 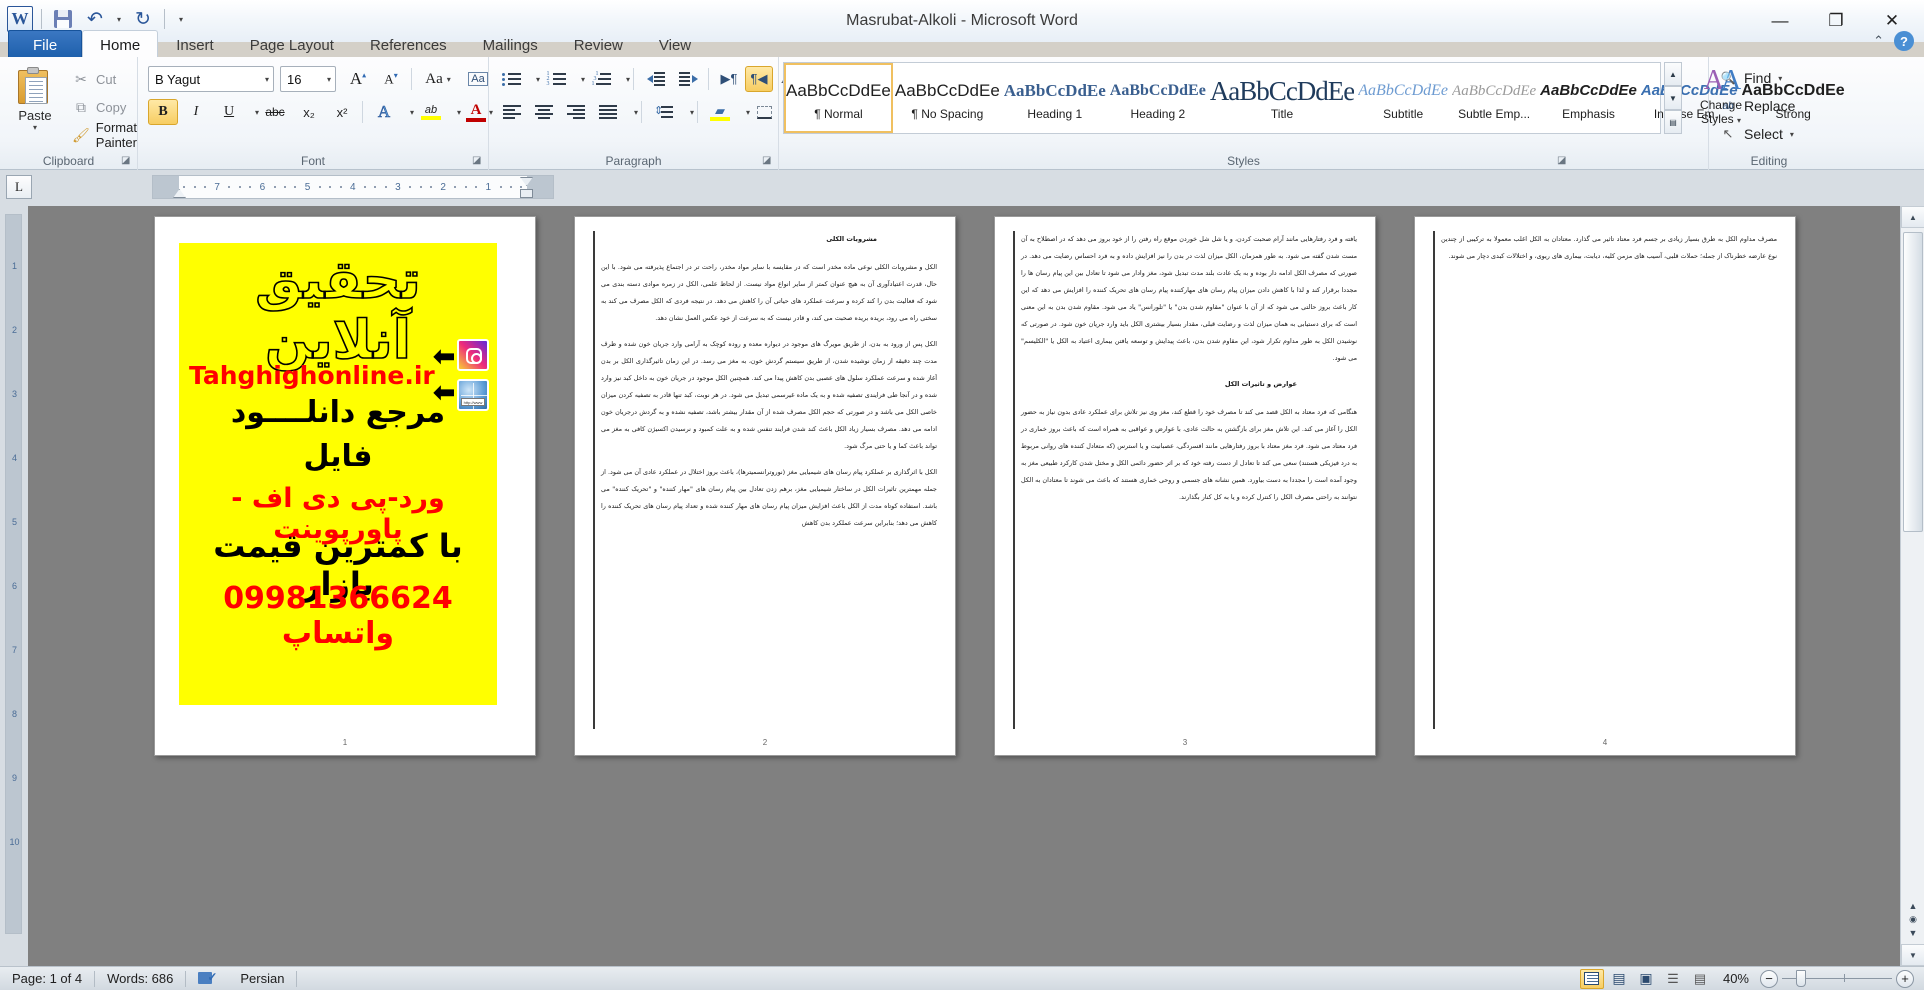 What do you see at coordinates (576, 112) in the screenshot?
I see `align-right-button` at bounding box center [576, 112].